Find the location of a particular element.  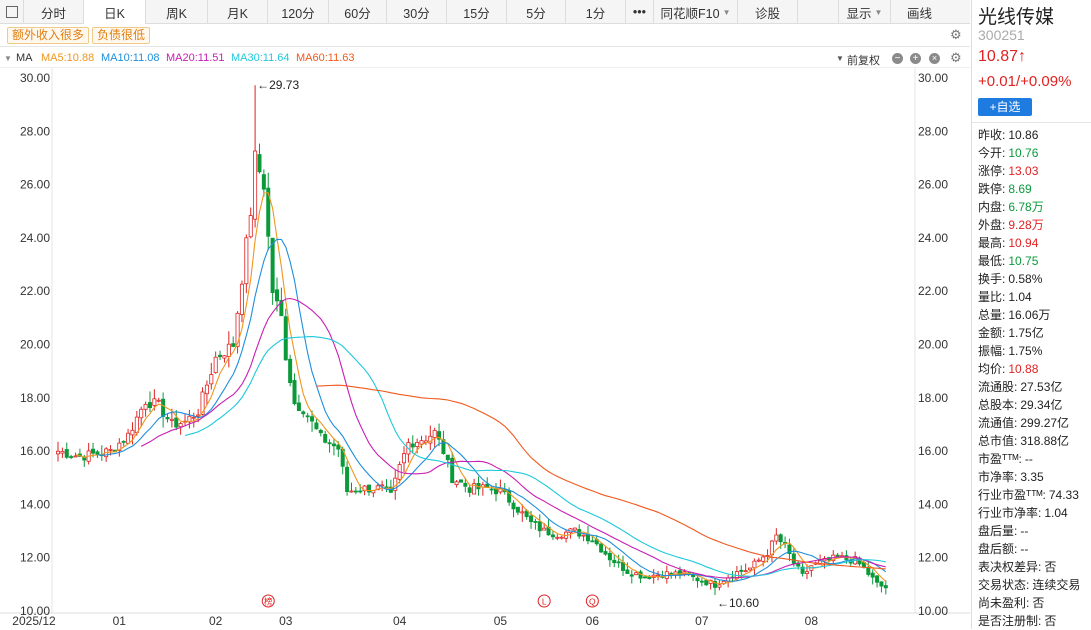

stat-label: 总市值: is located at coordinates (998, 441).